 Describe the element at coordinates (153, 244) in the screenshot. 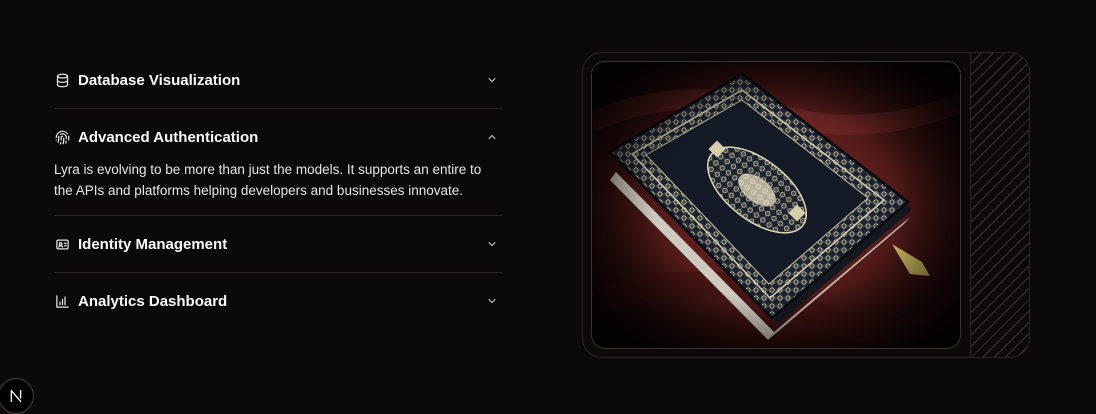

I see `accordion-title: Identity Management` at that location.